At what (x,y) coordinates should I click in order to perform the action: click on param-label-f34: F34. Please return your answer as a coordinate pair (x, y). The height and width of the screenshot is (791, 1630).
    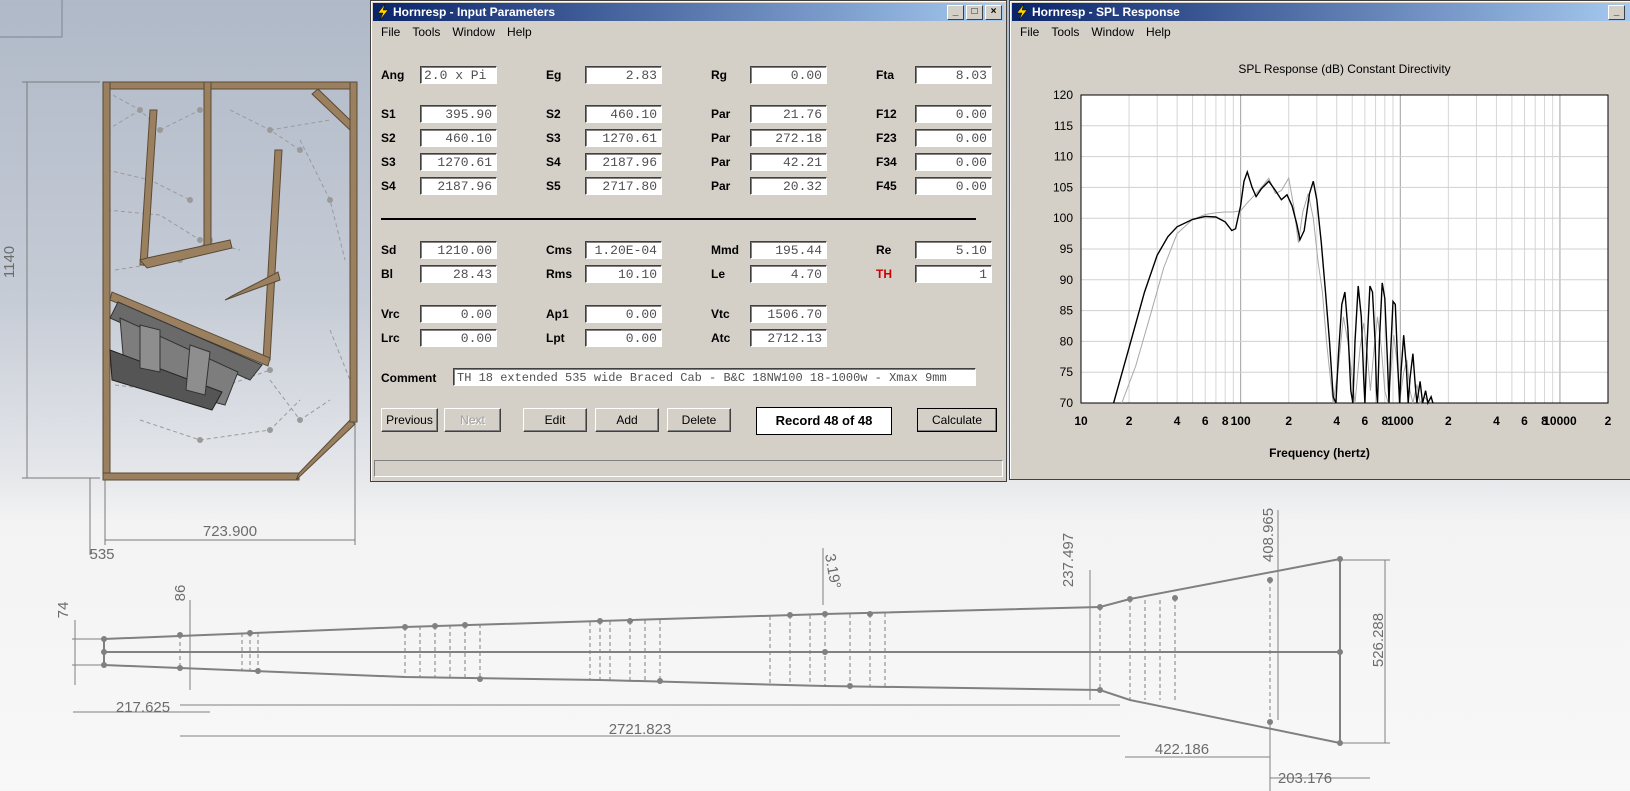
    Looking at the image, I should click on (886, 162).